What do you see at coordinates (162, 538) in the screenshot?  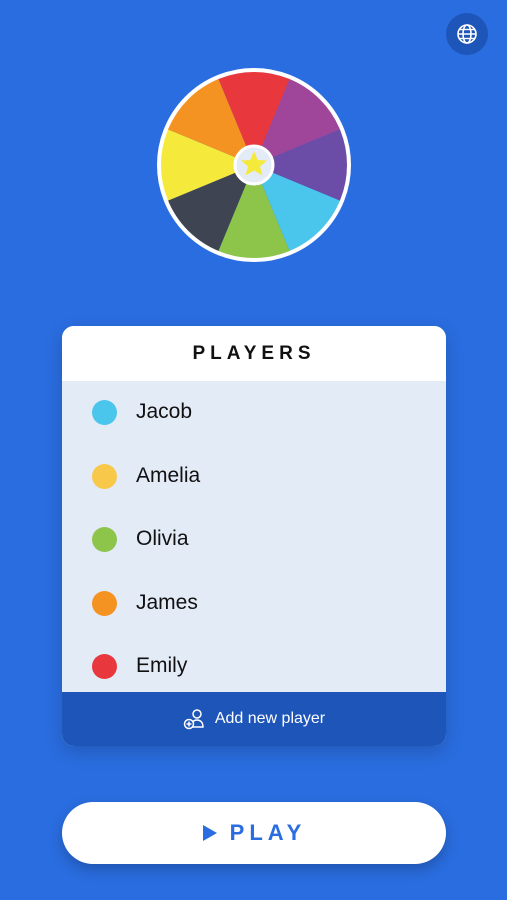 I see `player-name: Olivia` at bounding box center [162, 538].